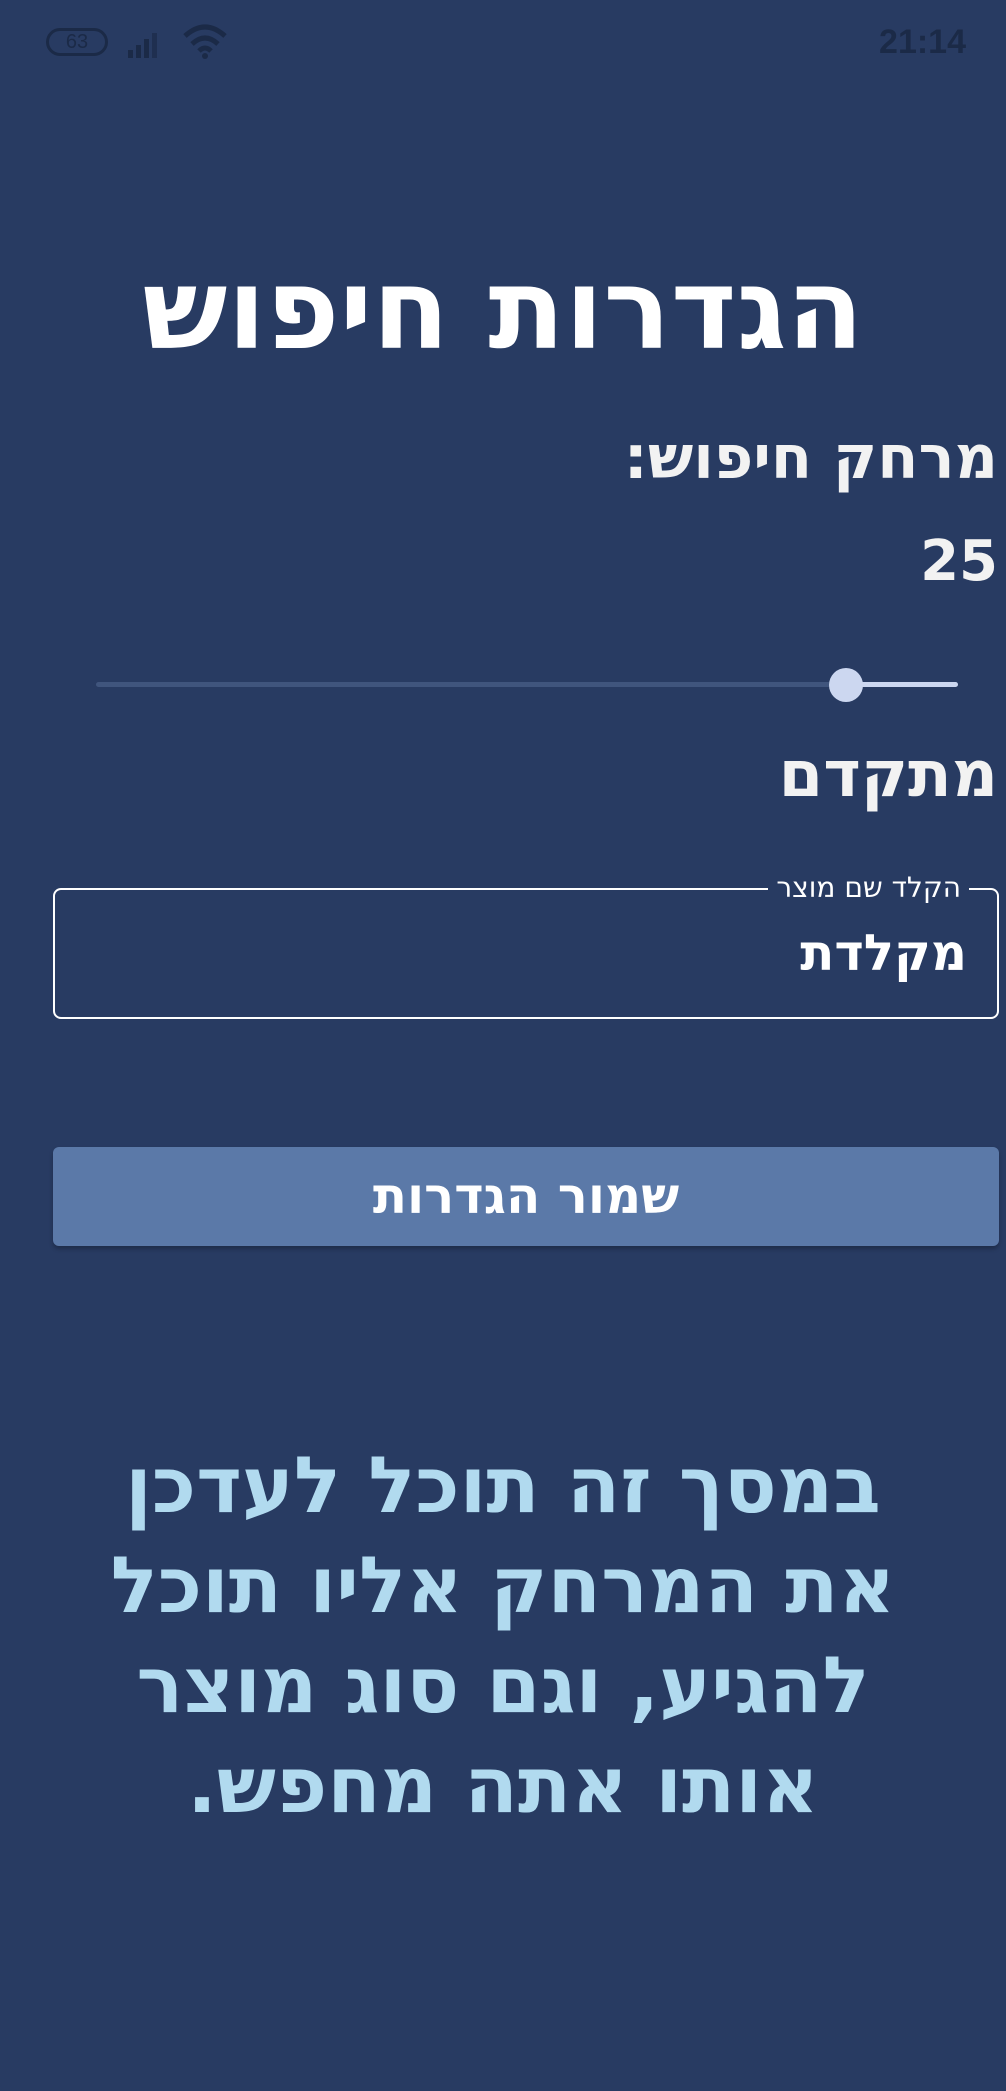 The height and width of the screenshot is (2091, 1006). Describe the element at coordinates (527, 685) in the screenshot. I see `distance-slider` at that location.